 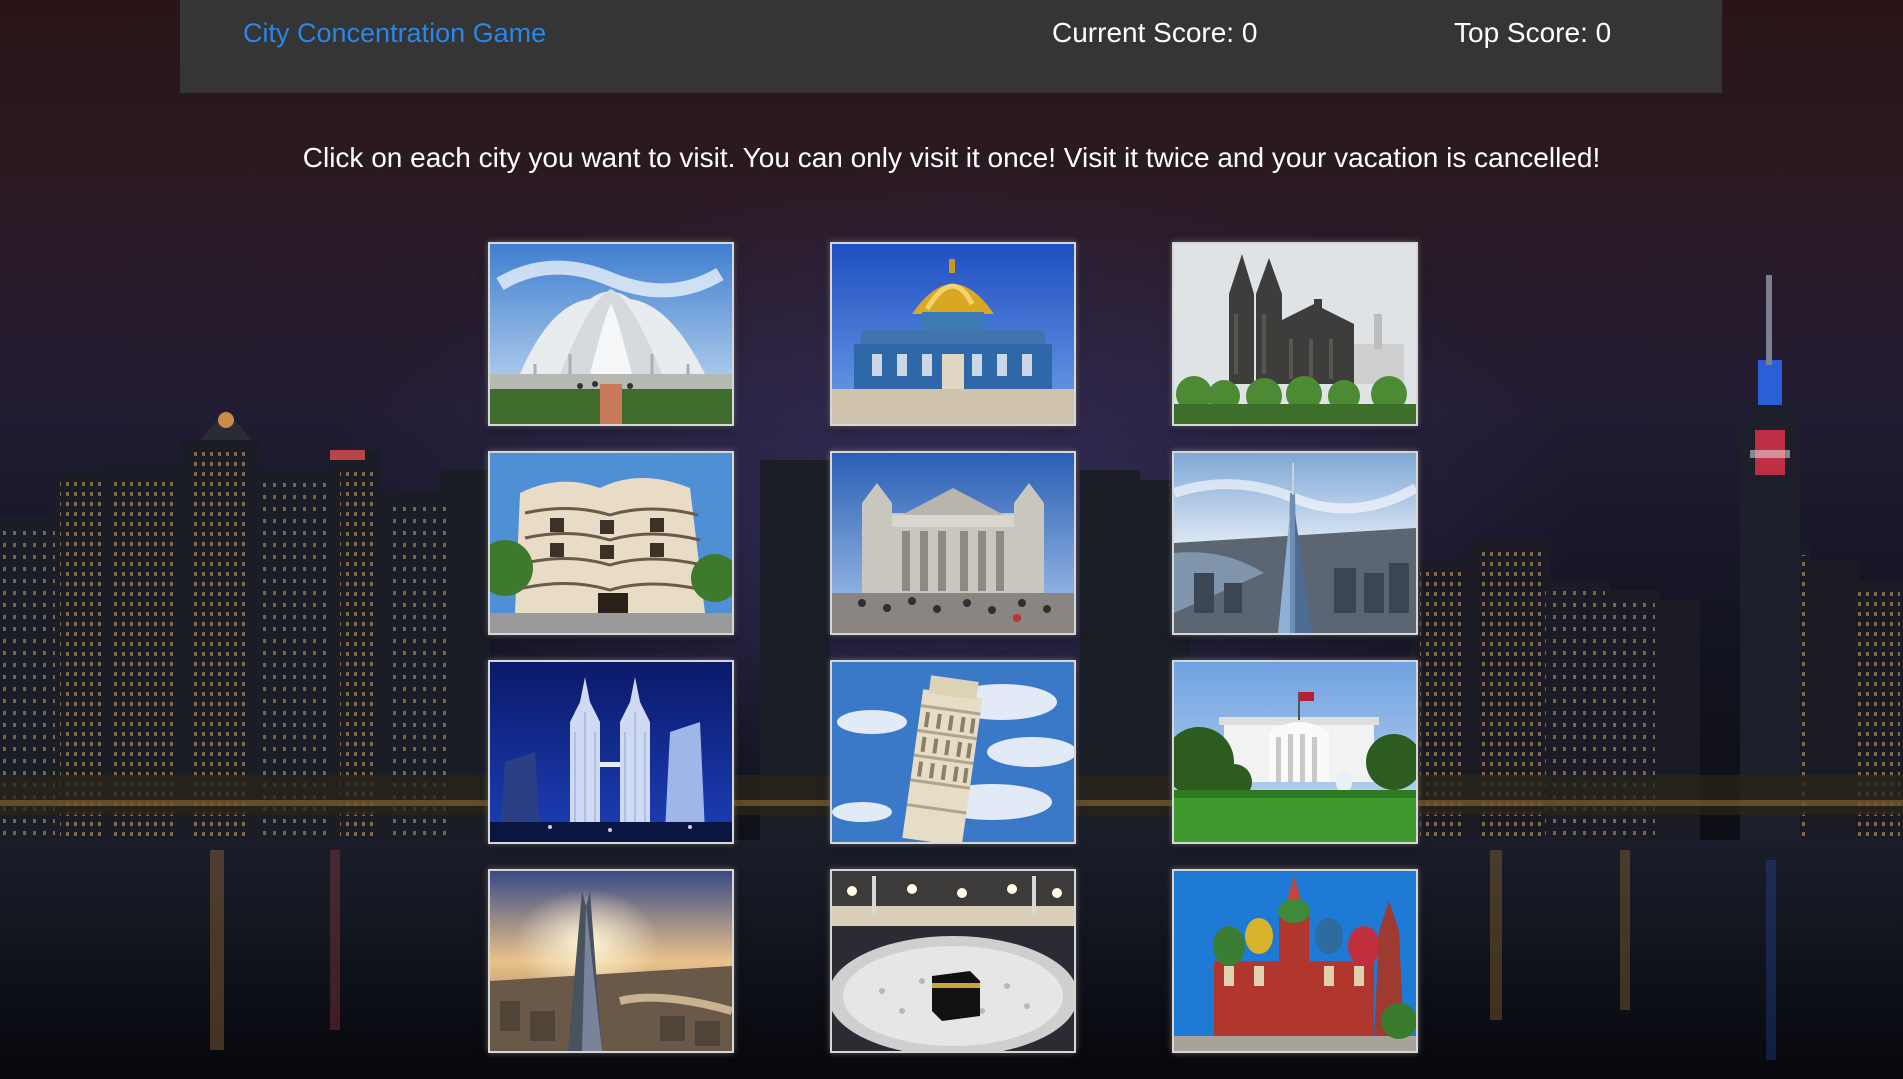 I want to click on current-score: Current Score0, so click(x=1154, y=33).